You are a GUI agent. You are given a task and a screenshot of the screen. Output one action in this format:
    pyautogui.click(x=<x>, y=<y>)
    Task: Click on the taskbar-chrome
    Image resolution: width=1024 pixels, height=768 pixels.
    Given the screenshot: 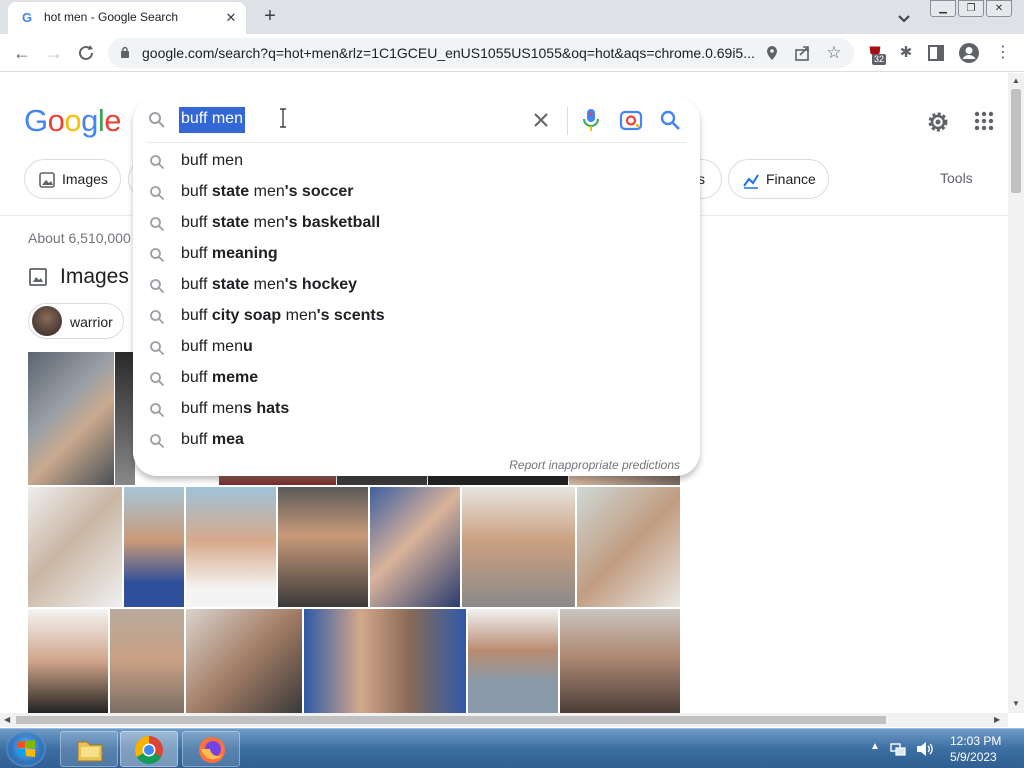 What is the action you would take?
    pyautogui.click(x=149, y=749)
    